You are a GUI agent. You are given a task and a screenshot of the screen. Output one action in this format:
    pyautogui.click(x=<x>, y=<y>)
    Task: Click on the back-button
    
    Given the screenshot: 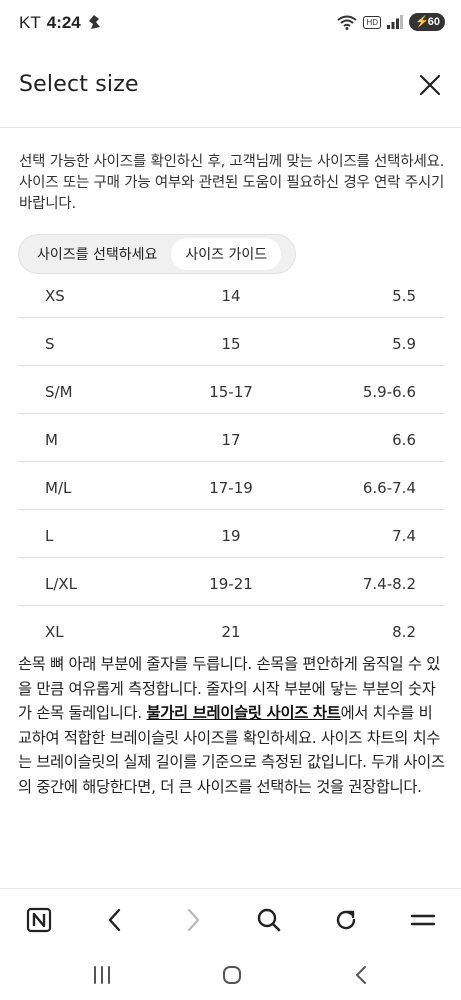 What is the action you would take?
    pyautogui.click(x=115, y=920)
    